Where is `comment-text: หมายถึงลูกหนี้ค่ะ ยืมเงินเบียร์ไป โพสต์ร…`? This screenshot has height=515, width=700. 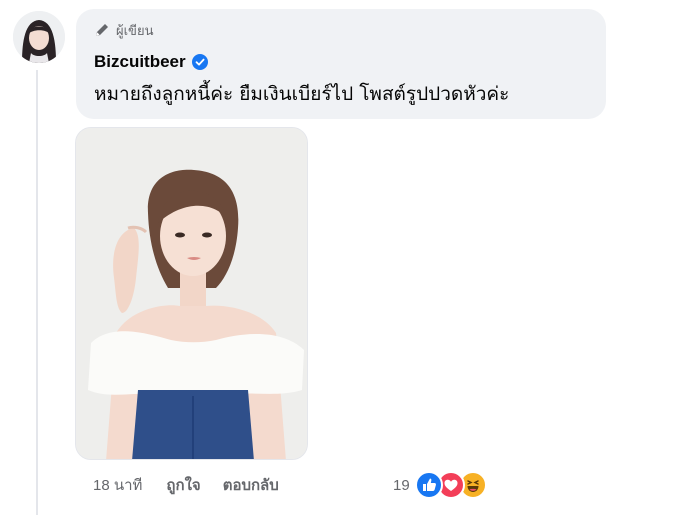
comment-text: หมายถึงลูกหนี้ค่ะ ยืมเงินเบียร์ไป โพสต์ร… is located at coordinates (302, 94).